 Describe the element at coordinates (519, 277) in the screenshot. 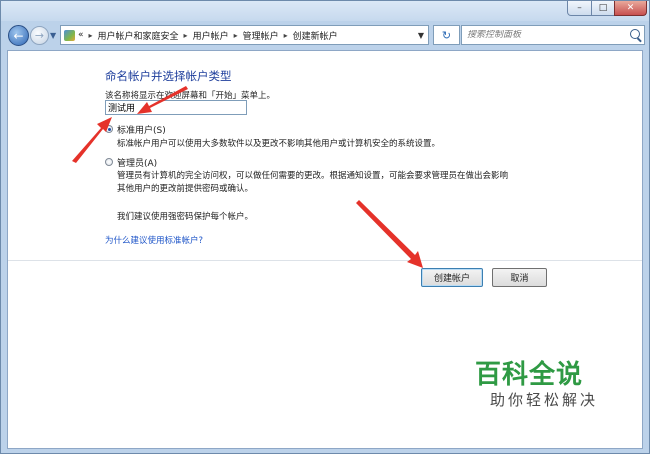

I see `cancel-button: 取消` at that location.